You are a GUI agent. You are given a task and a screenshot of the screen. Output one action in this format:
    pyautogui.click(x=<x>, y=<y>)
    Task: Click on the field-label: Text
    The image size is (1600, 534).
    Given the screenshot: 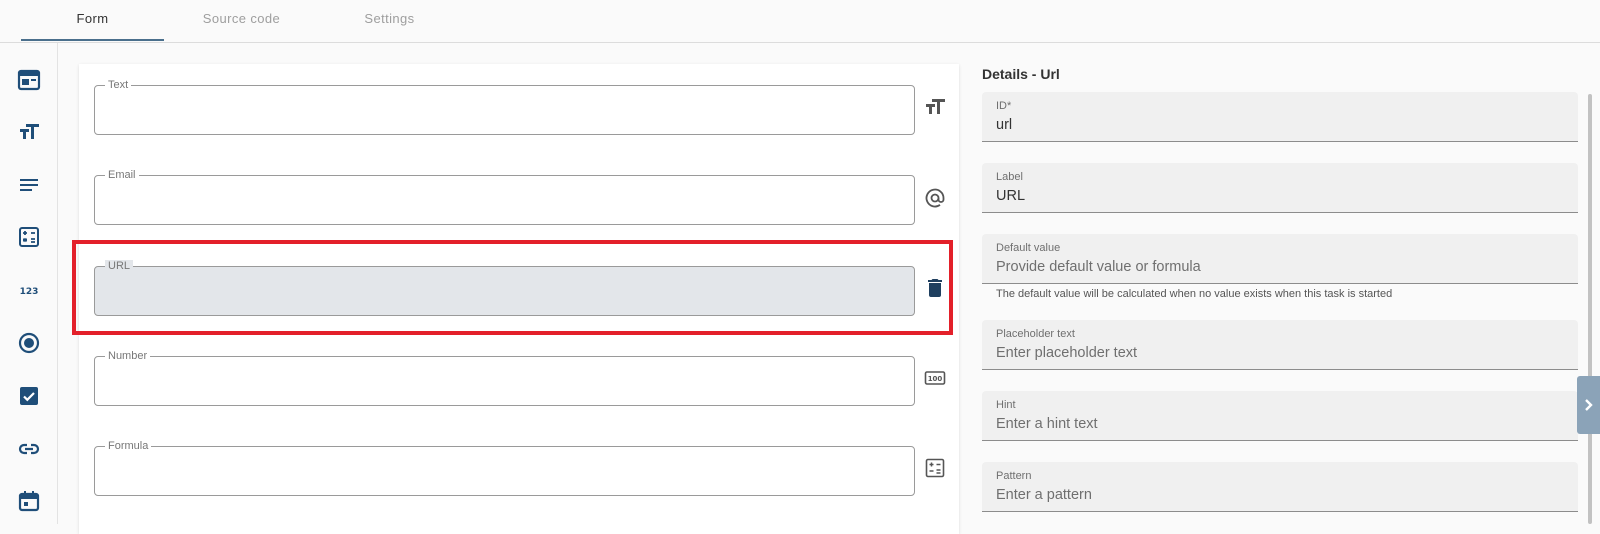 What is the action you would take?
    pyautogui.click(x=118, y=85)
    